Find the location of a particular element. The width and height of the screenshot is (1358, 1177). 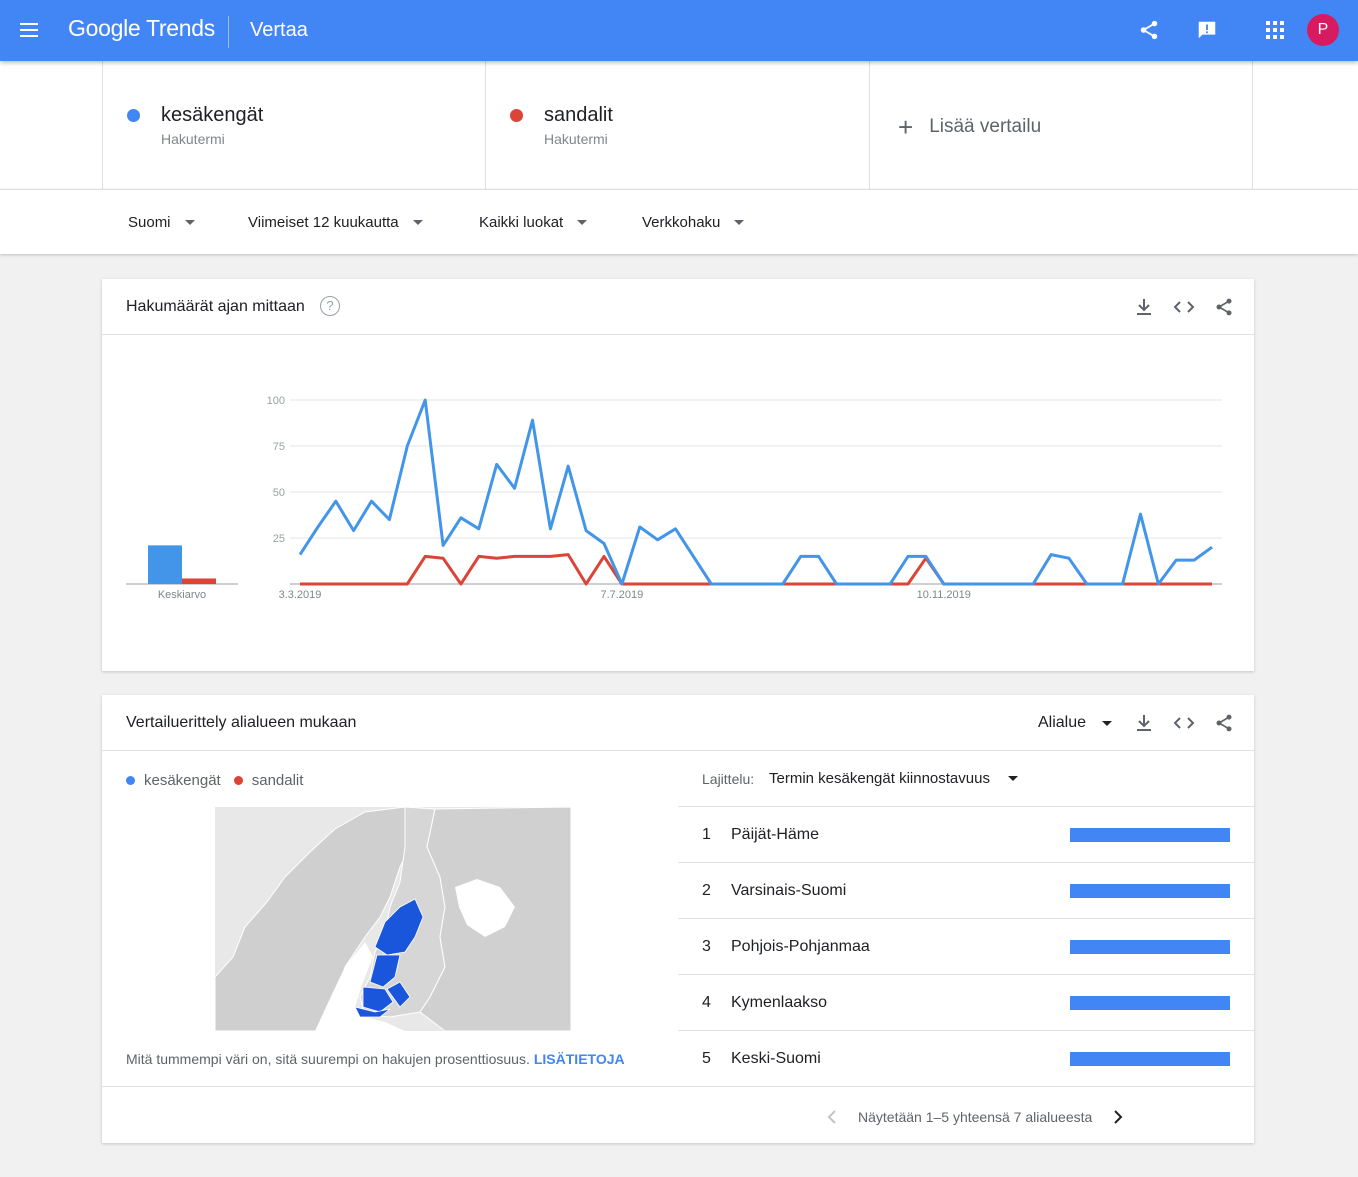

table-row: 1 Päijät-Häme is located at coordinates (966, 835).